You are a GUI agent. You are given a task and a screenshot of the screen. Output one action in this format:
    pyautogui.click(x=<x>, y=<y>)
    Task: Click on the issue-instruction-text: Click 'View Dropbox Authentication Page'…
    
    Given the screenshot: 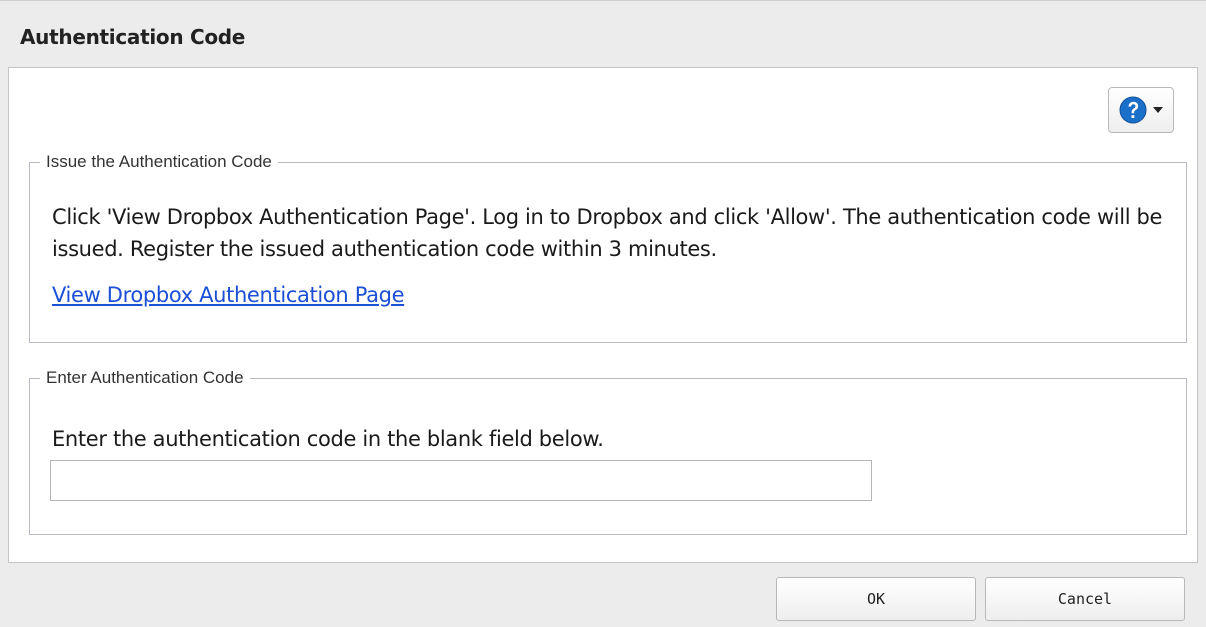 What is the action you would take?
    pyautogui.click(x=607, y=233)
    